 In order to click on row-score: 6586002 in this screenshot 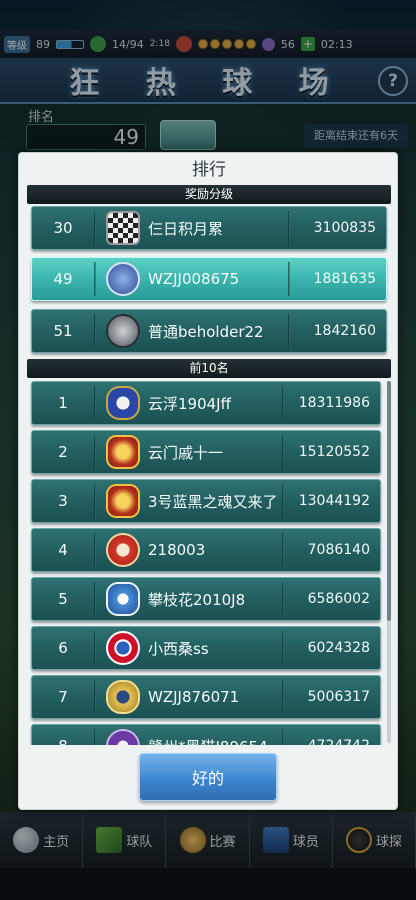, I will do `click(338, 599)`.